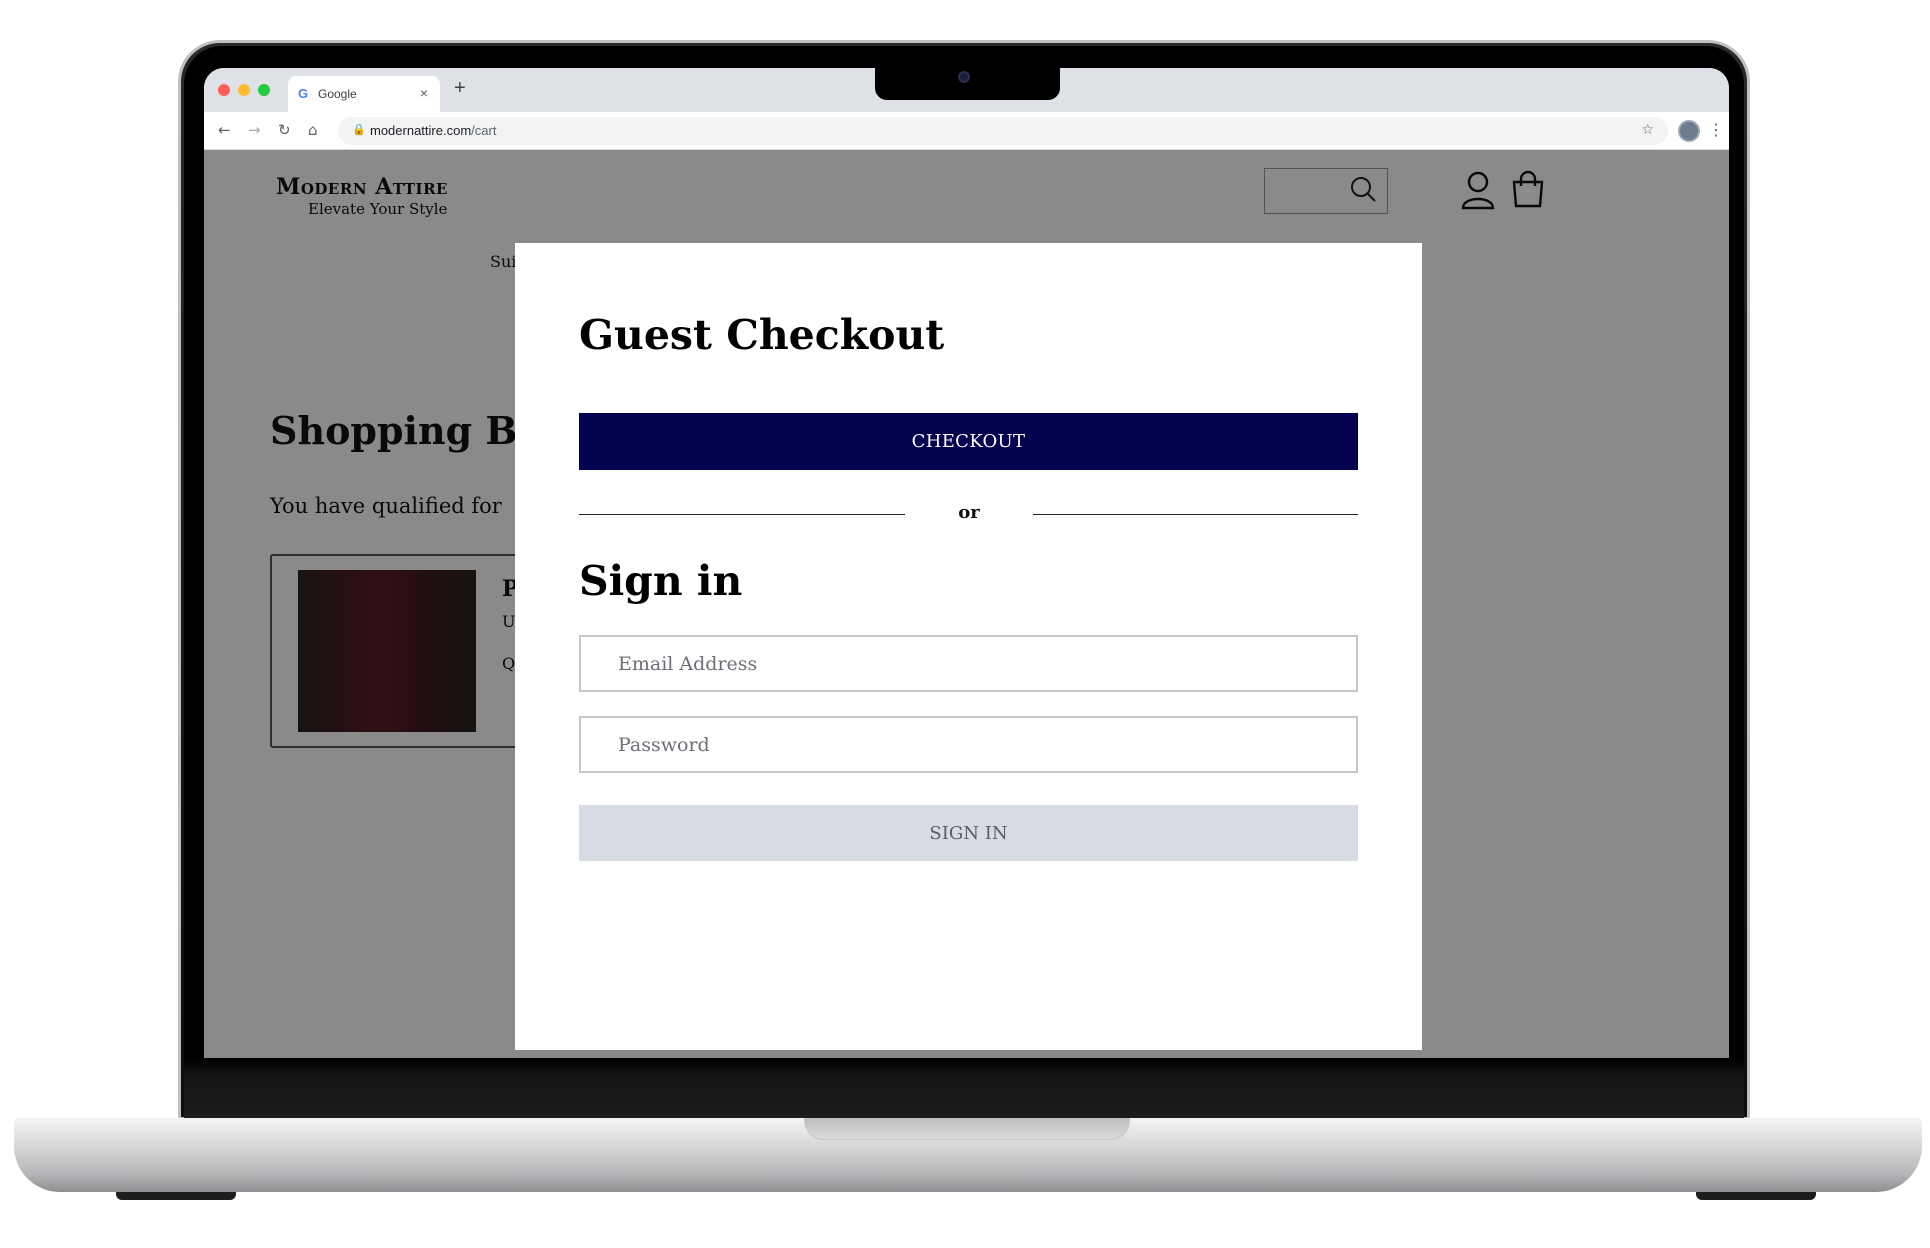  What do you see at coordinates (224, 130) in the screenshot?
I see `back-arrow-icon: ←` at bounding box center [224, 130].